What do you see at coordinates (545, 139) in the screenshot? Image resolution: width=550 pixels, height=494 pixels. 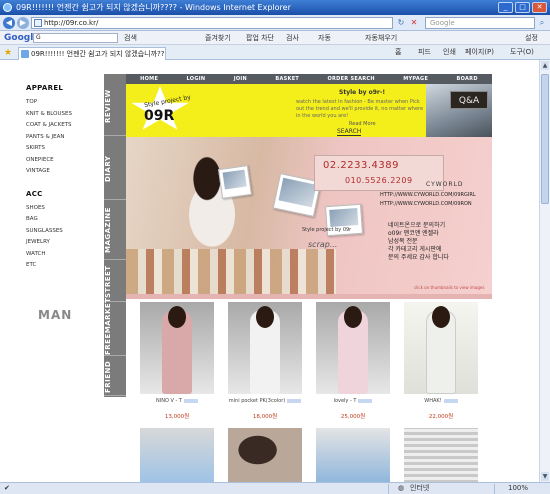 I see `scroll-thumb` at bounding box center [545, 139].